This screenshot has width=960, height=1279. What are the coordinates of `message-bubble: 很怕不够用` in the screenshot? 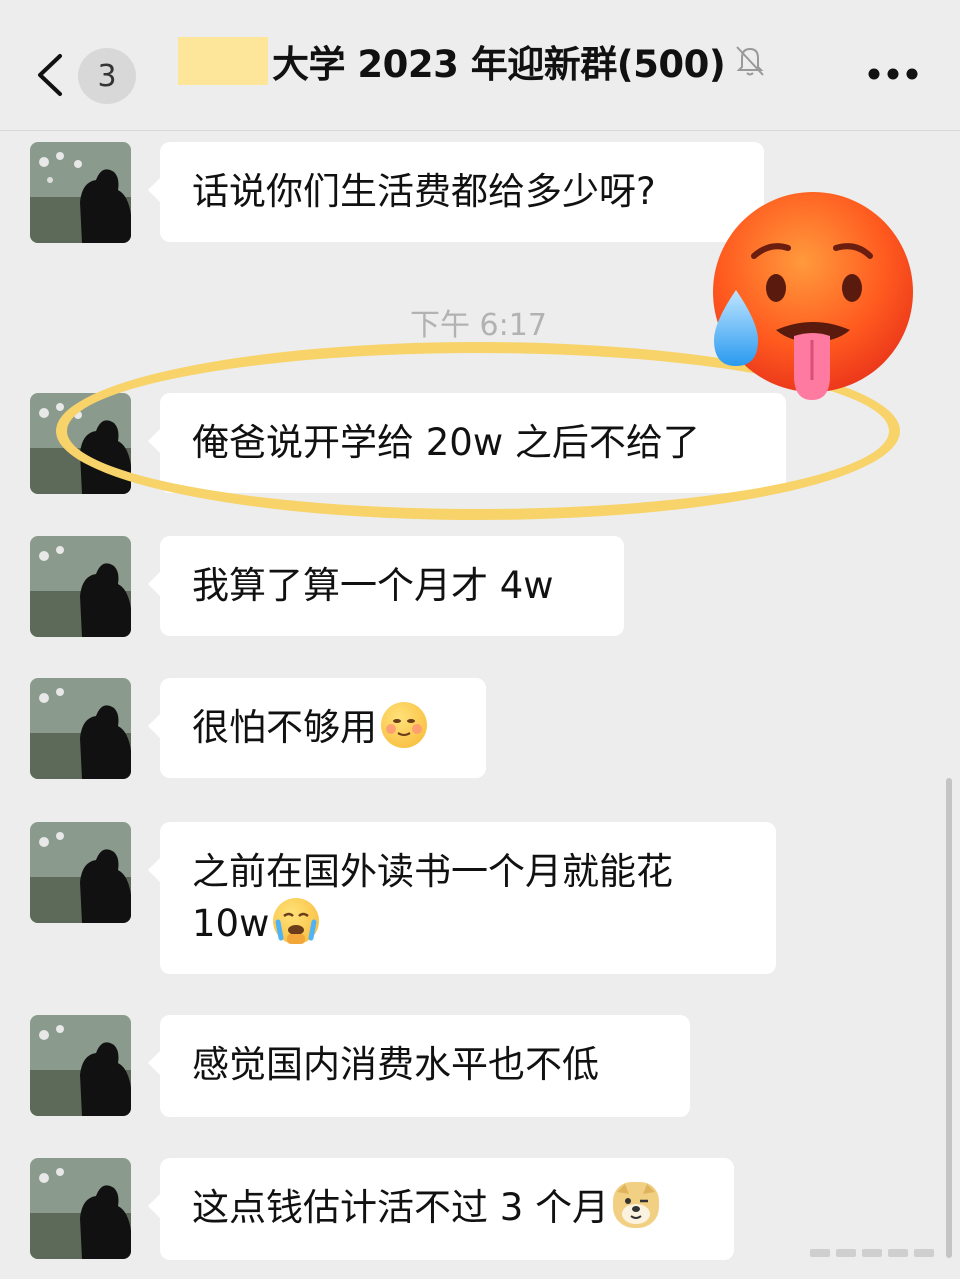 It's located at (317, 728).